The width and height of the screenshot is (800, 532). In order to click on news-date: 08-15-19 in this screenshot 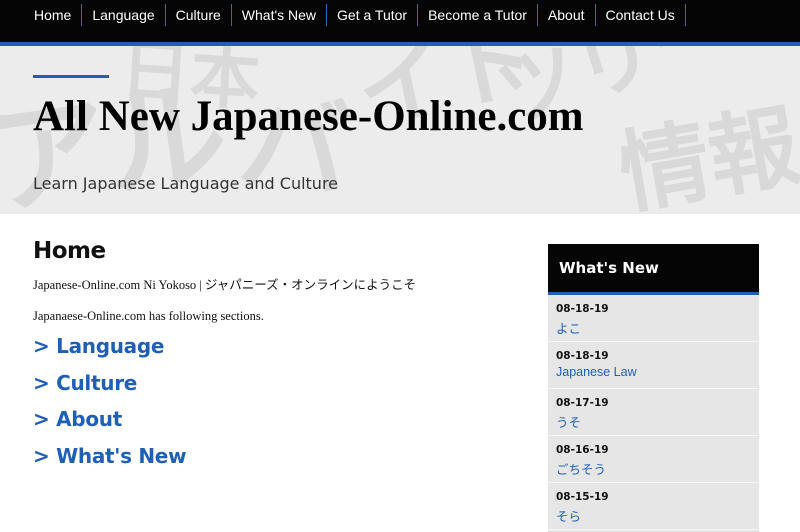, I will do `click(582, 497)`.